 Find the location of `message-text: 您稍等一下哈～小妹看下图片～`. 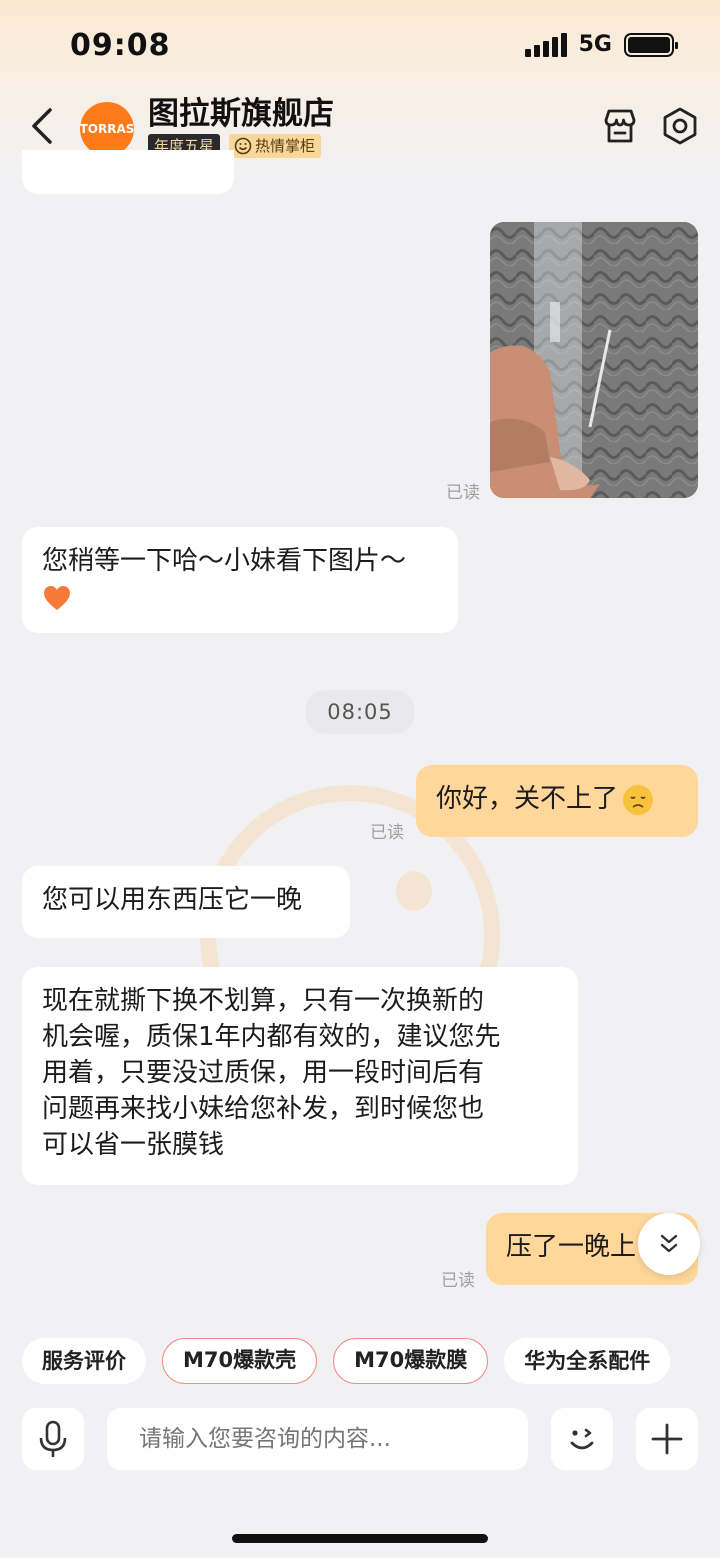

message-text: 您稍等一下哈～小妹看下图片～ is located at coordinates (224, 561).